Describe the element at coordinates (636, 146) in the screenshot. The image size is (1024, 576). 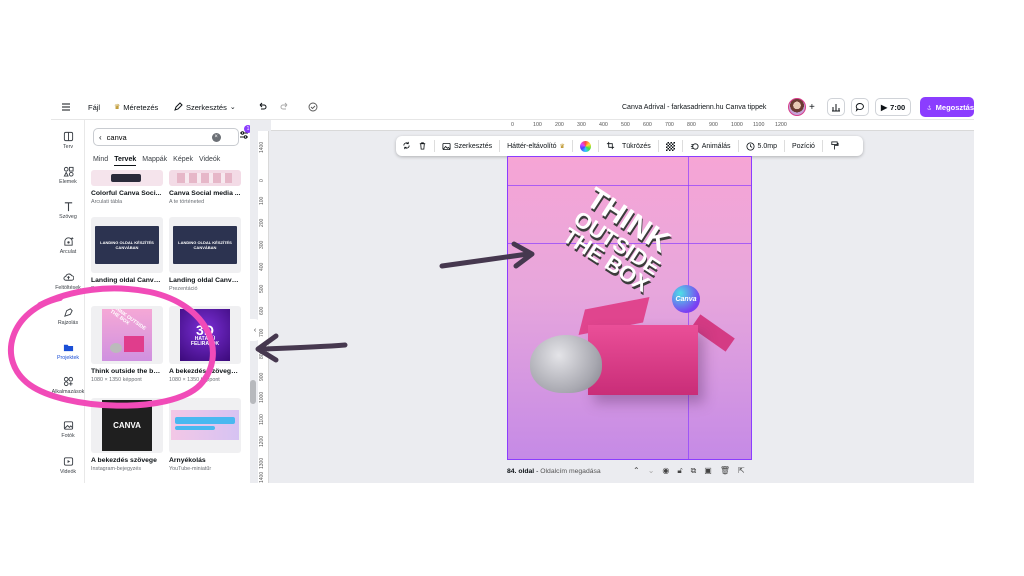
I see `flip-button: Tükrözés` at that location.